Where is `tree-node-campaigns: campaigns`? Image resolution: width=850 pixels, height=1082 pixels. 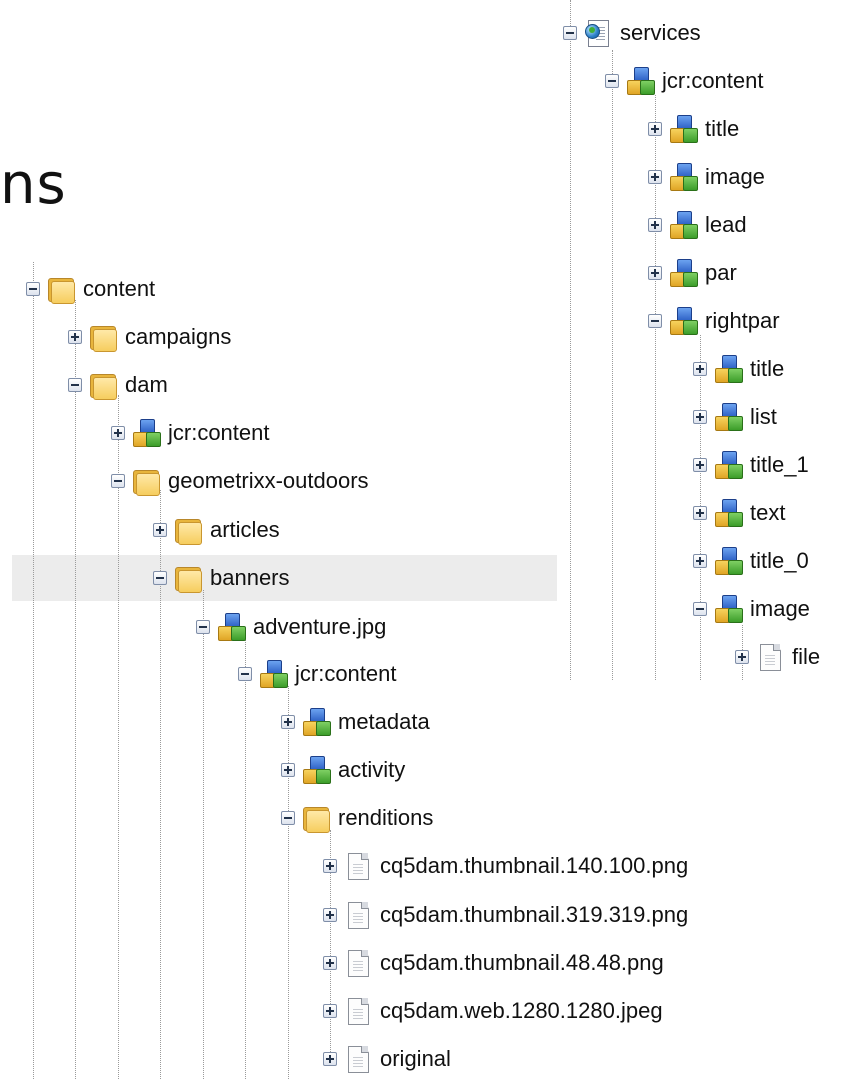
tree-node-campaigns: campaigns is located at coordinates (149, 337).